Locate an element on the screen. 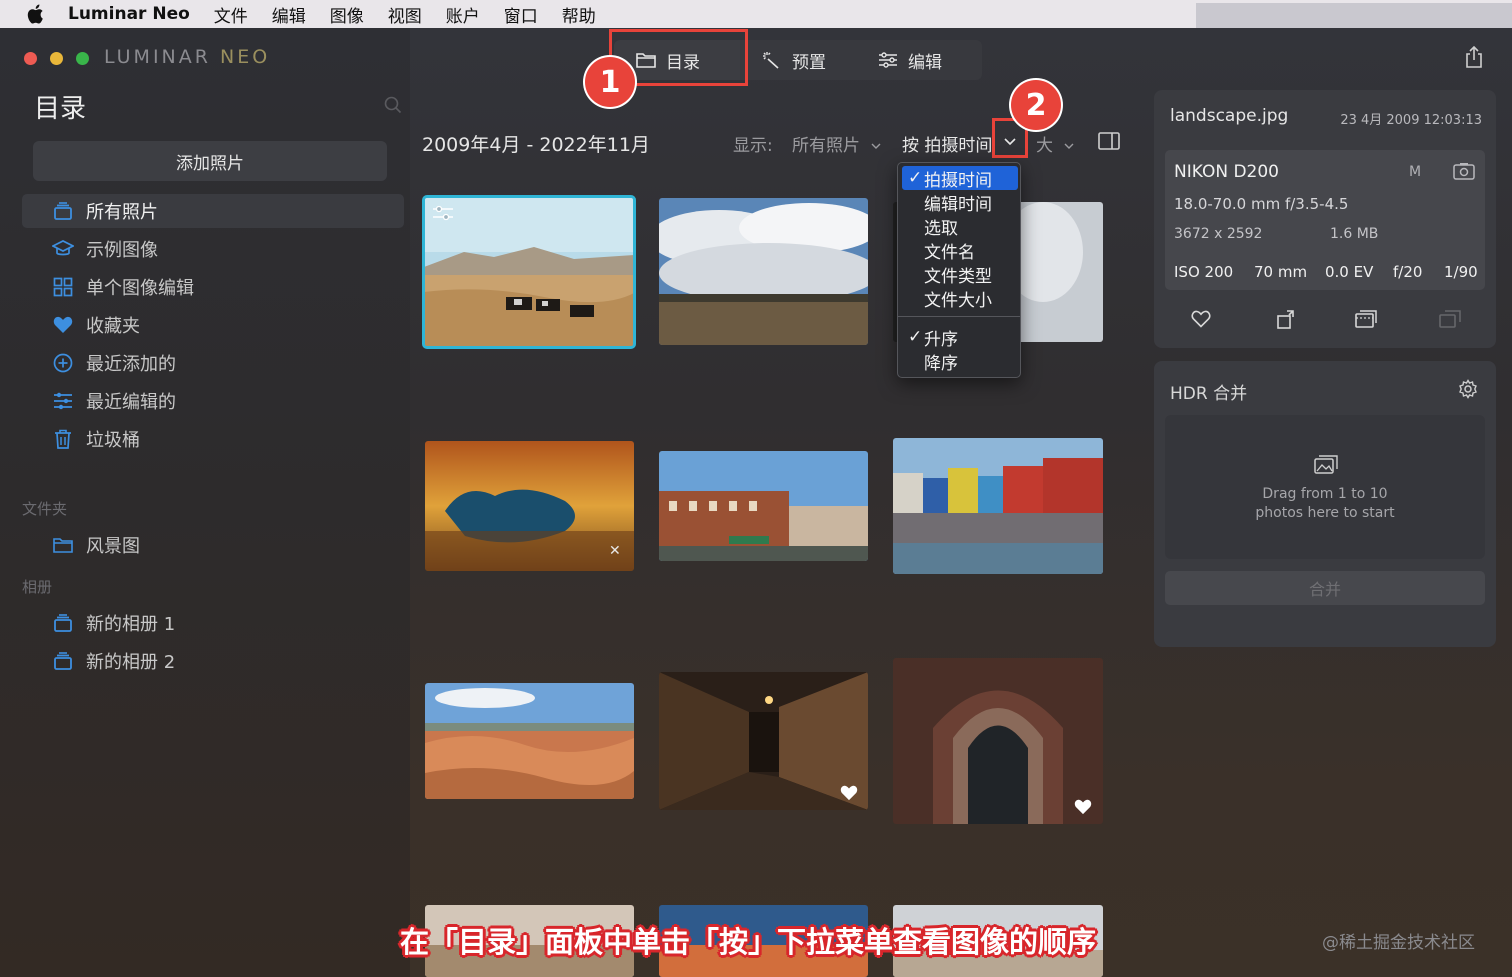 The image size is (1512, 977). file-date: 23 4月 2009 12:03:13 is located at coordinates (1411, 120).